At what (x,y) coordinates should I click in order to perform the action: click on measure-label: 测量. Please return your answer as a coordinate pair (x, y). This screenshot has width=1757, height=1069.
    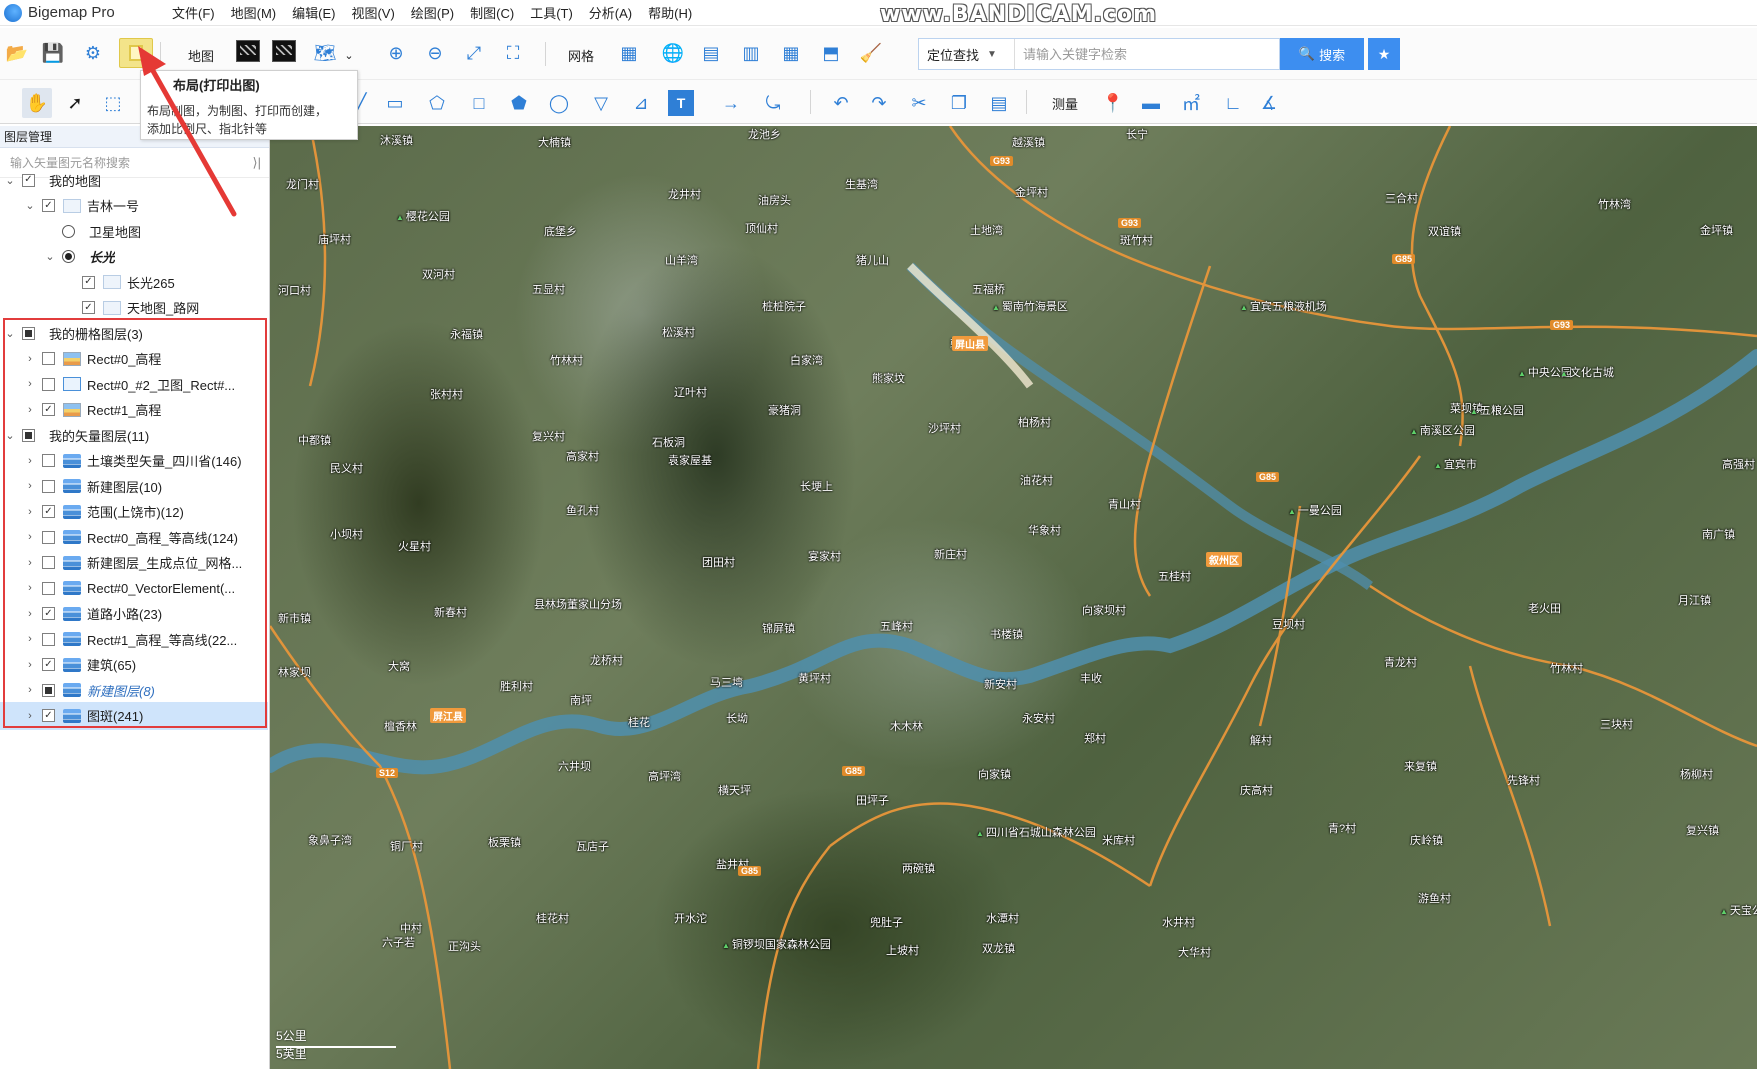
    Looking at the image, I should click on (1065, 103).